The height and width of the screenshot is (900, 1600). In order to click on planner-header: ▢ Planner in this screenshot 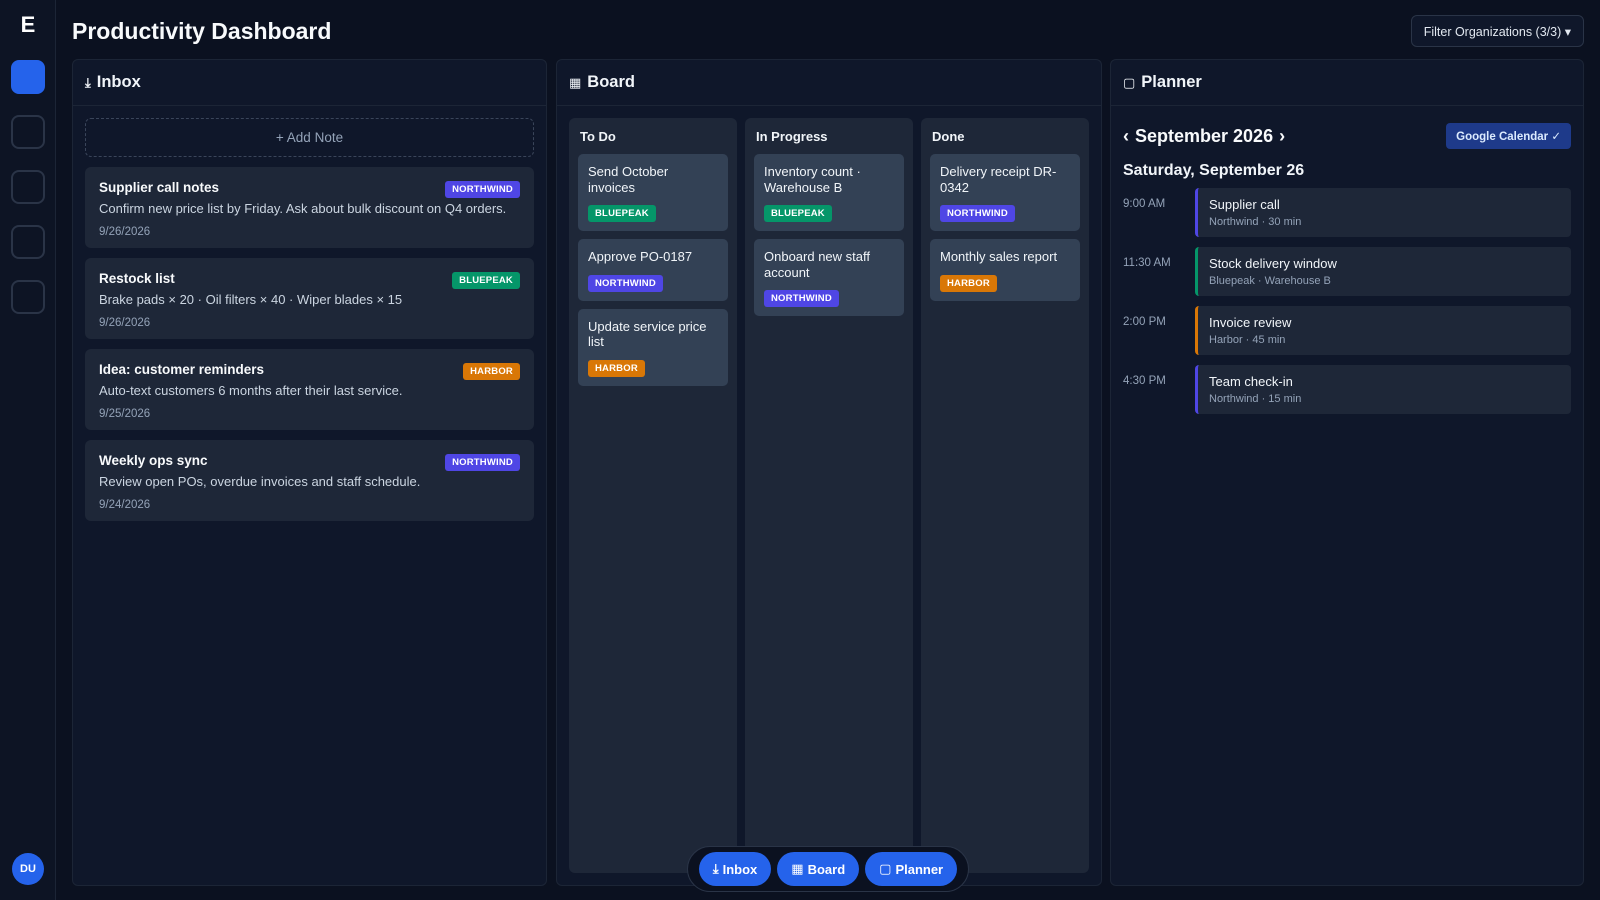, I will do `click(1347, 83)`.